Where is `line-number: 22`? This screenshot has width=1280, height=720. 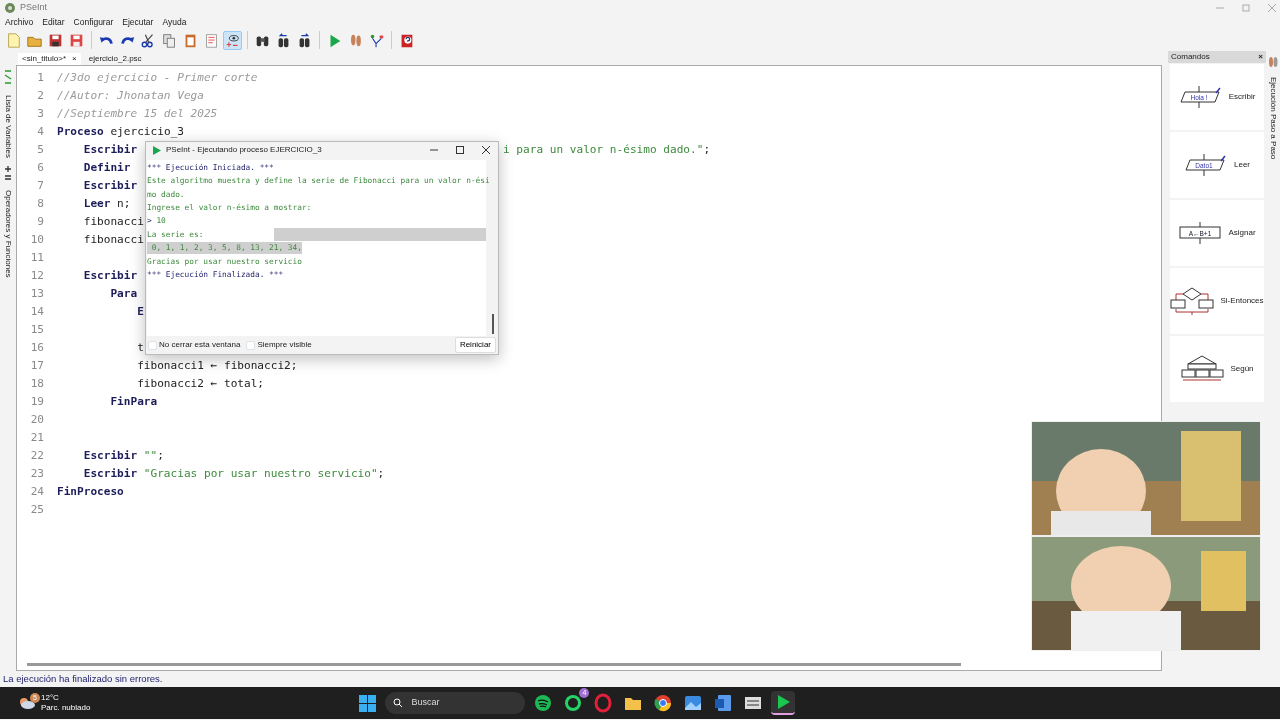 line-number: 22 is located at coordinates (37, 455).